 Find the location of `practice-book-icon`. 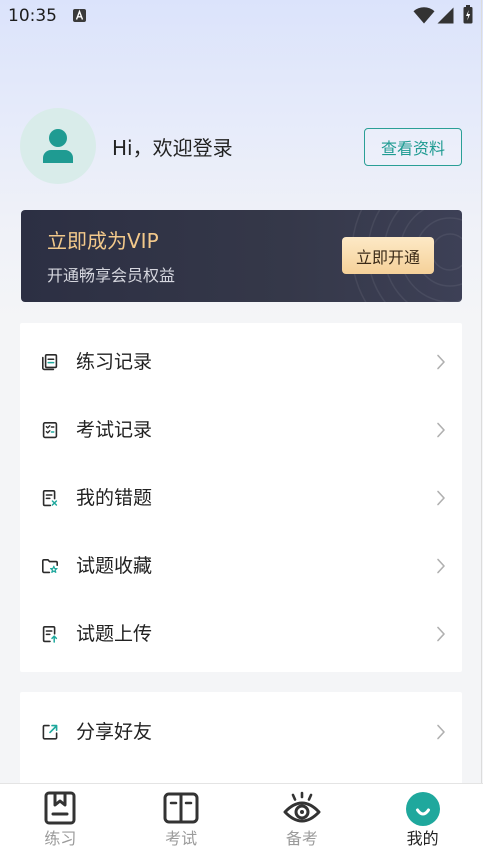

practice-book-icon is located at coordinates (60, 808).